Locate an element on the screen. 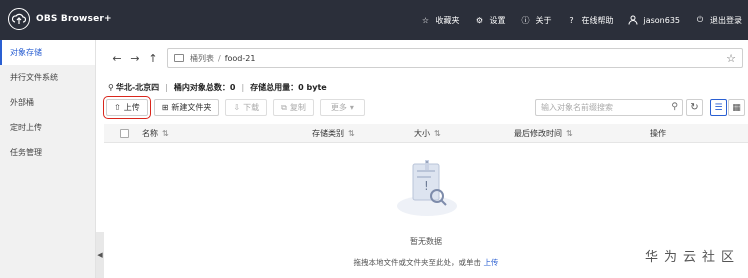 This screenshot has height=278, width=748. empty-document-icon: ! is located at coordinates (427, 188).